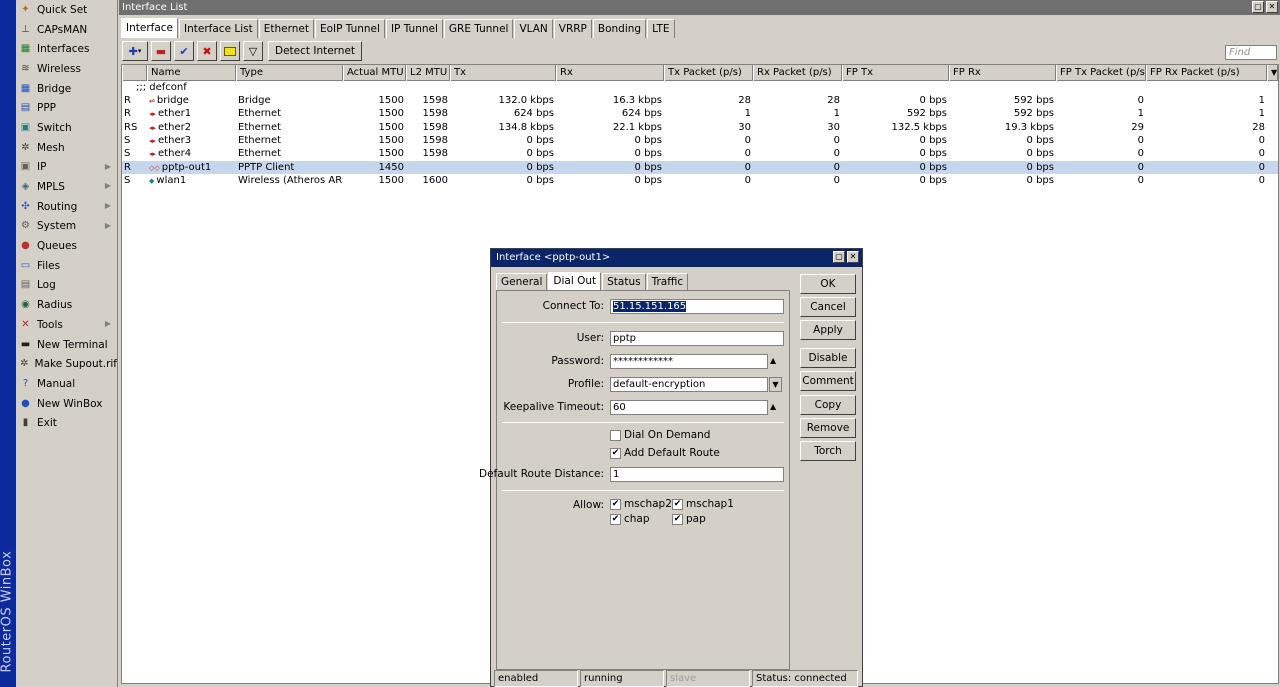 Image resolution: width=1280 pixels, height=687 pixels. Describe the element at coordinates (828, 307) in the screenshot. I see `cancel-button: Cancel` at that location.